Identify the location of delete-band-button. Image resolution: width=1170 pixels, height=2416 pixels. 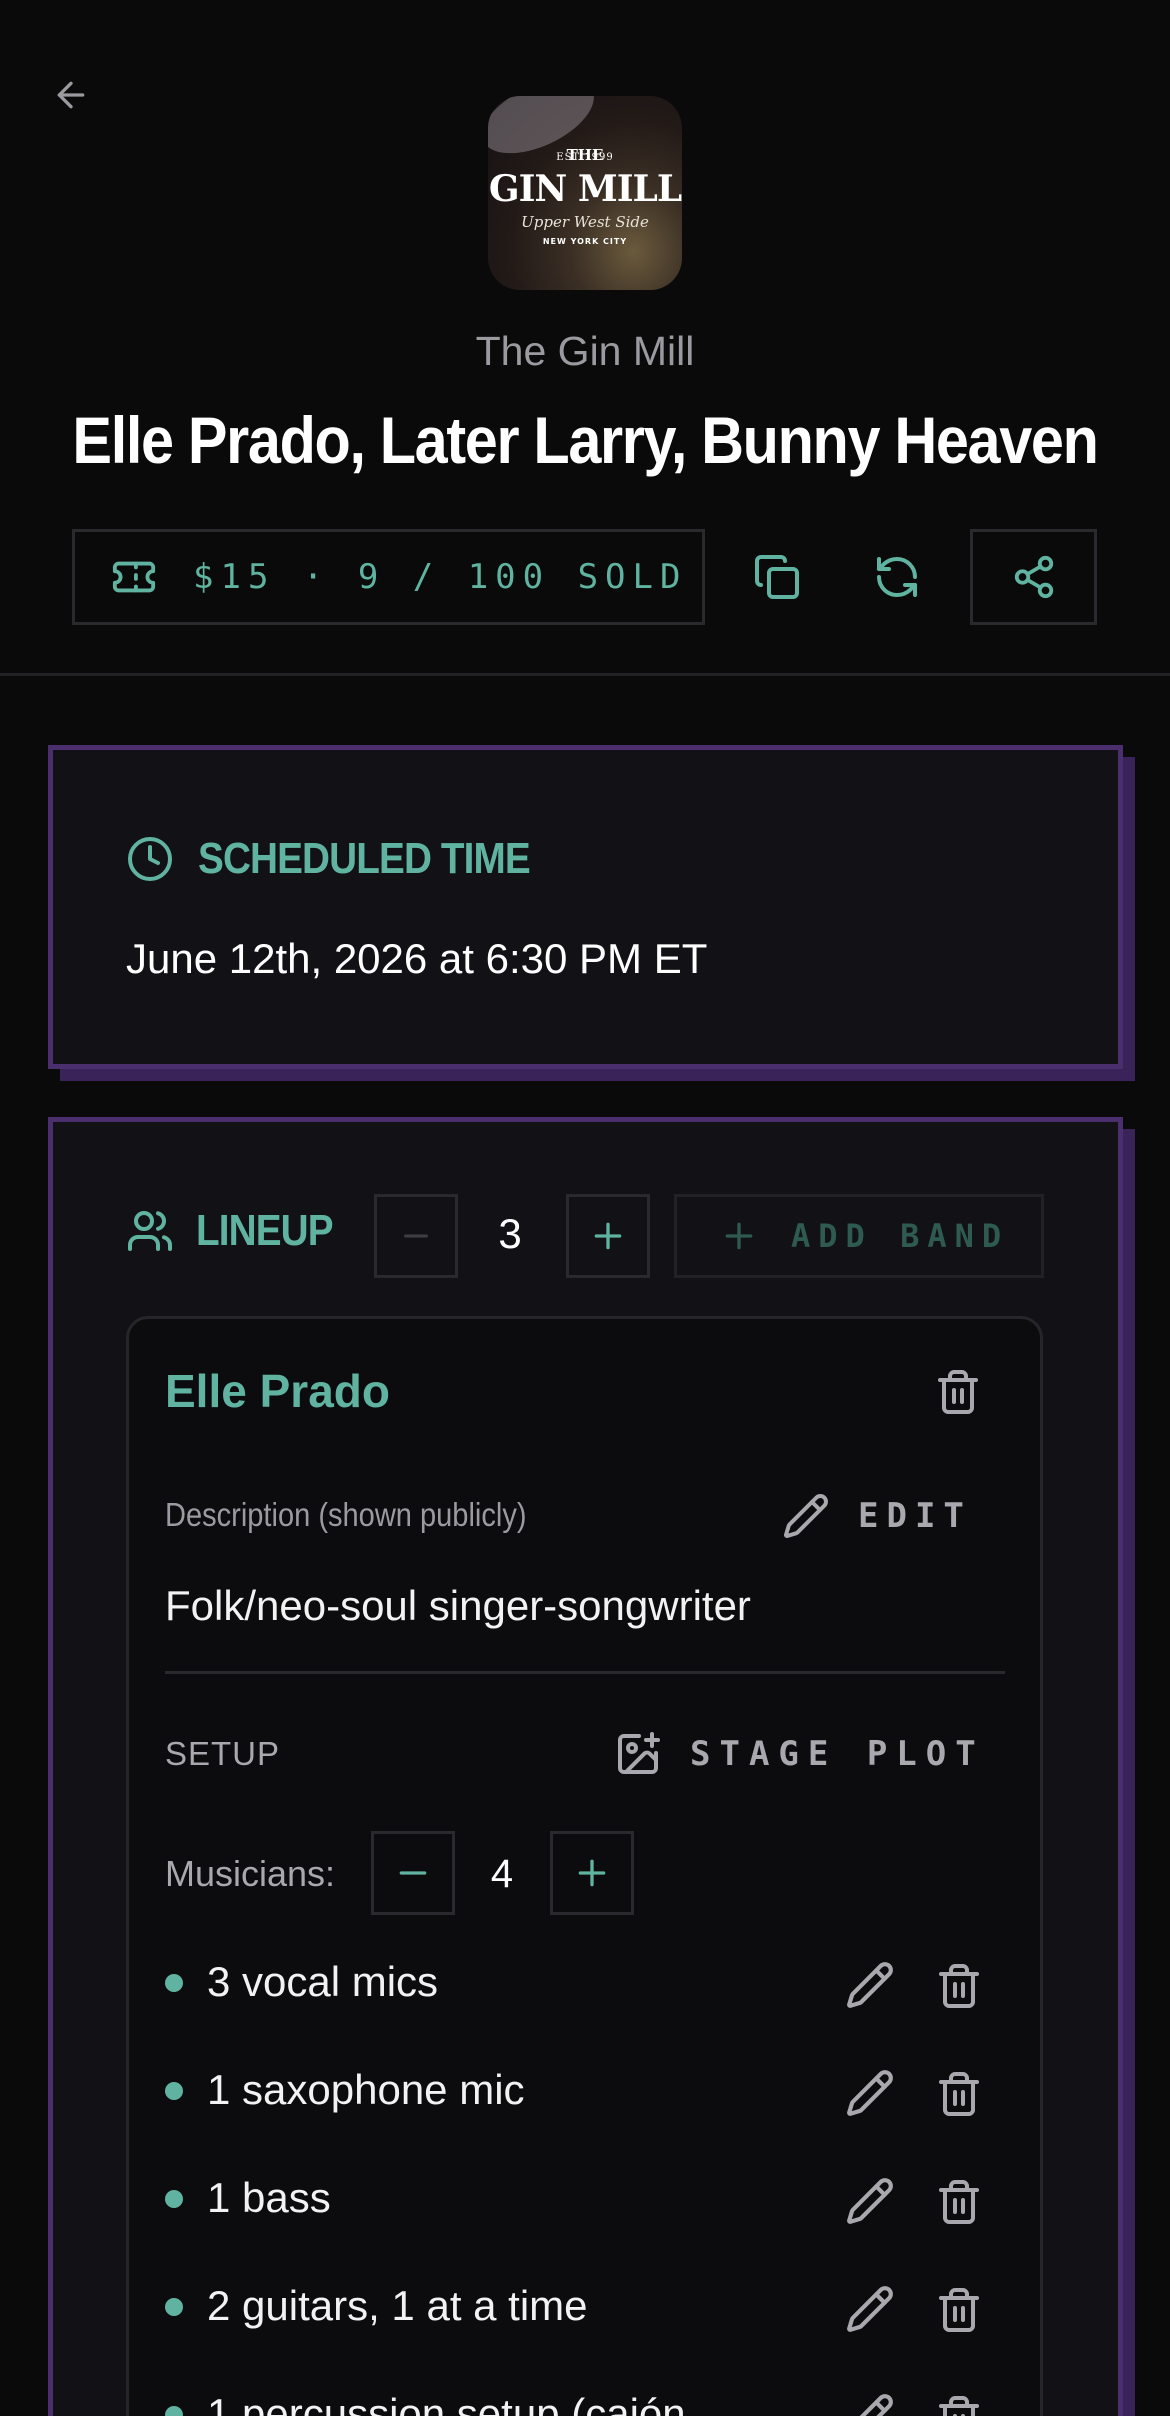
(963, 1396).